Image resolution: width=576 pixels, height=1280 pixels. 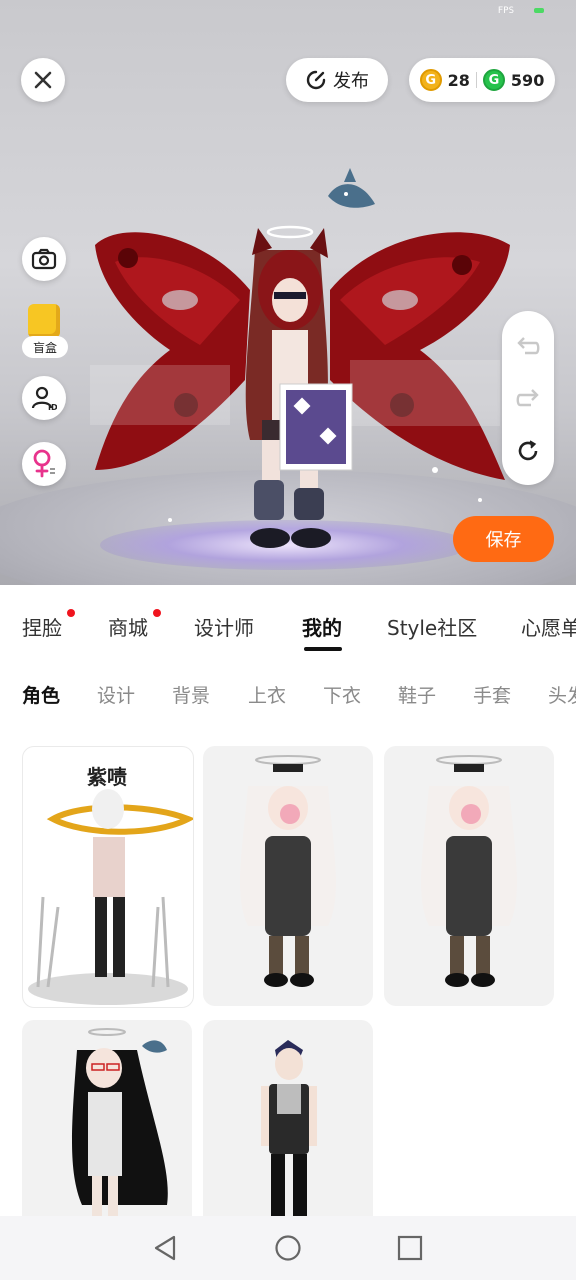 I want to click on active-tab-indicator, so click(x=323, y=649).